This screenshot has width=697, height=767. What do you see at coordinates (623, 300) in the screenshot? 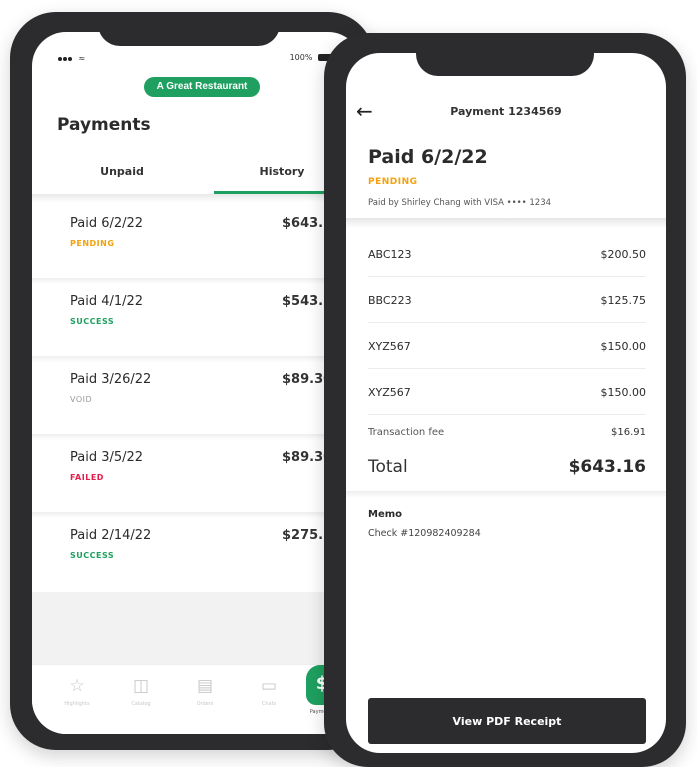
I see `line-item-amount: $125.75` at bounding box center [623, 300].